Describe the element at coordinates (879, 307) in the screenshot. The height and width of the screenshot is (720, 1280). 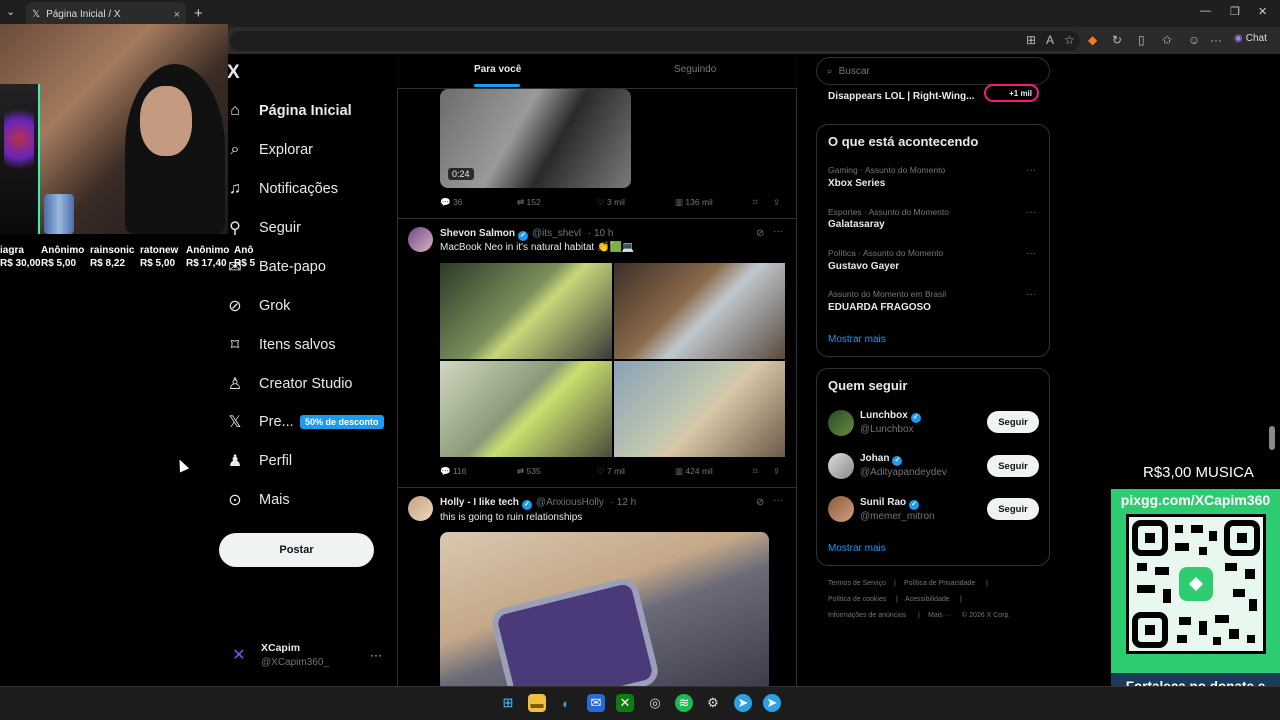
I see `trend-name: EDUARDA FRAGOSO` at that location.